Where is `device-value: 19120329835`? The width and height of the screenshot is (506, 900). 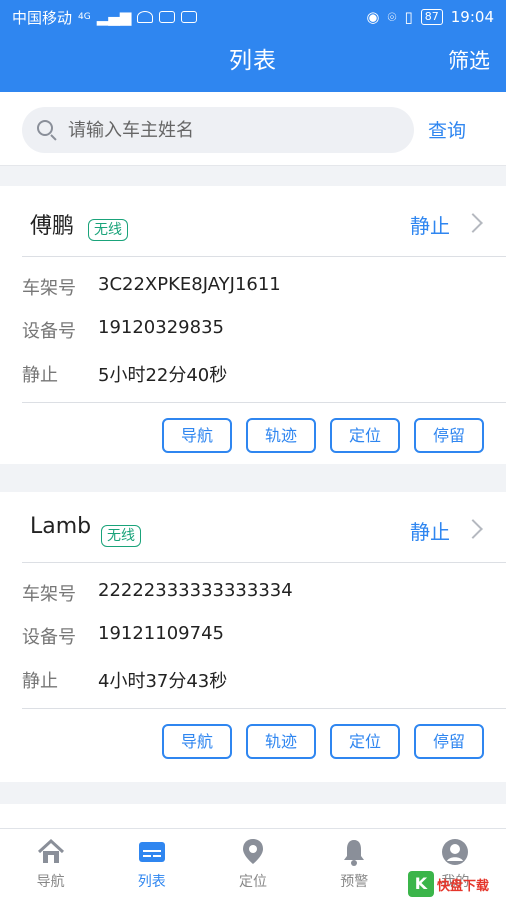
device-value: 19120329835 is located at coordinates (161, 327).